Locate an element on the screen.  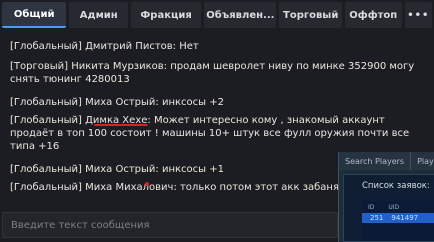
tab-faction: Фракция is located at coordinates (166, 15).